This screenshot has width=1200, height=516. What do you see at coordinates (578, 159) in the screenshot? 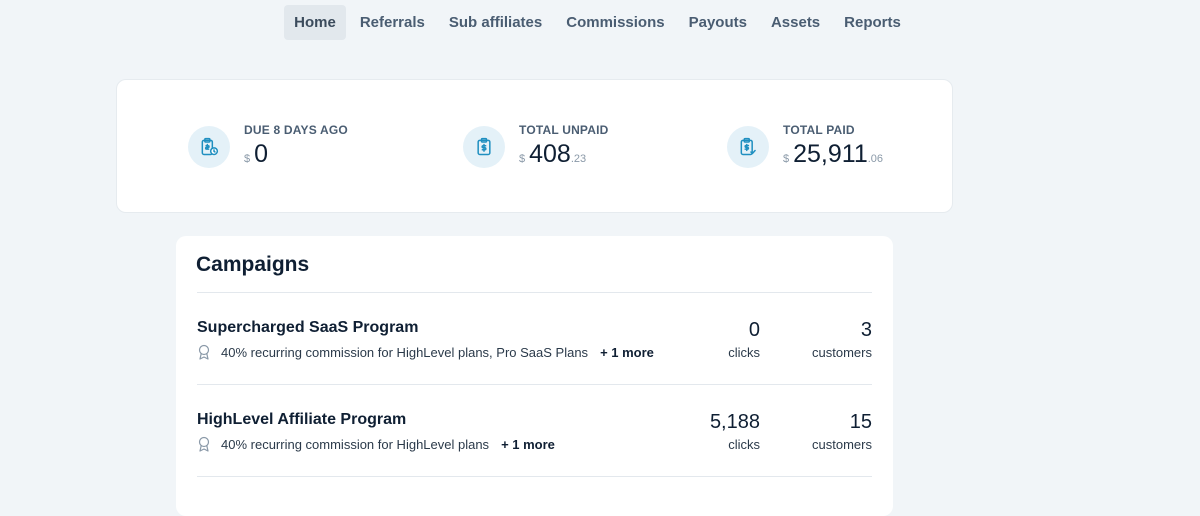
I see `stat-cents: .23` at bounding box center [578, 159].